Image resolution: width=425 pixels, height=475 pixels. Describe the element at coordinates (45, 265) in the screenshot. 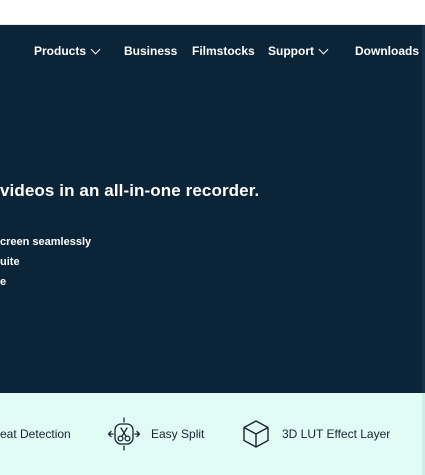

I see `hero-feature-list: creen seamlessly uite e` at that location.